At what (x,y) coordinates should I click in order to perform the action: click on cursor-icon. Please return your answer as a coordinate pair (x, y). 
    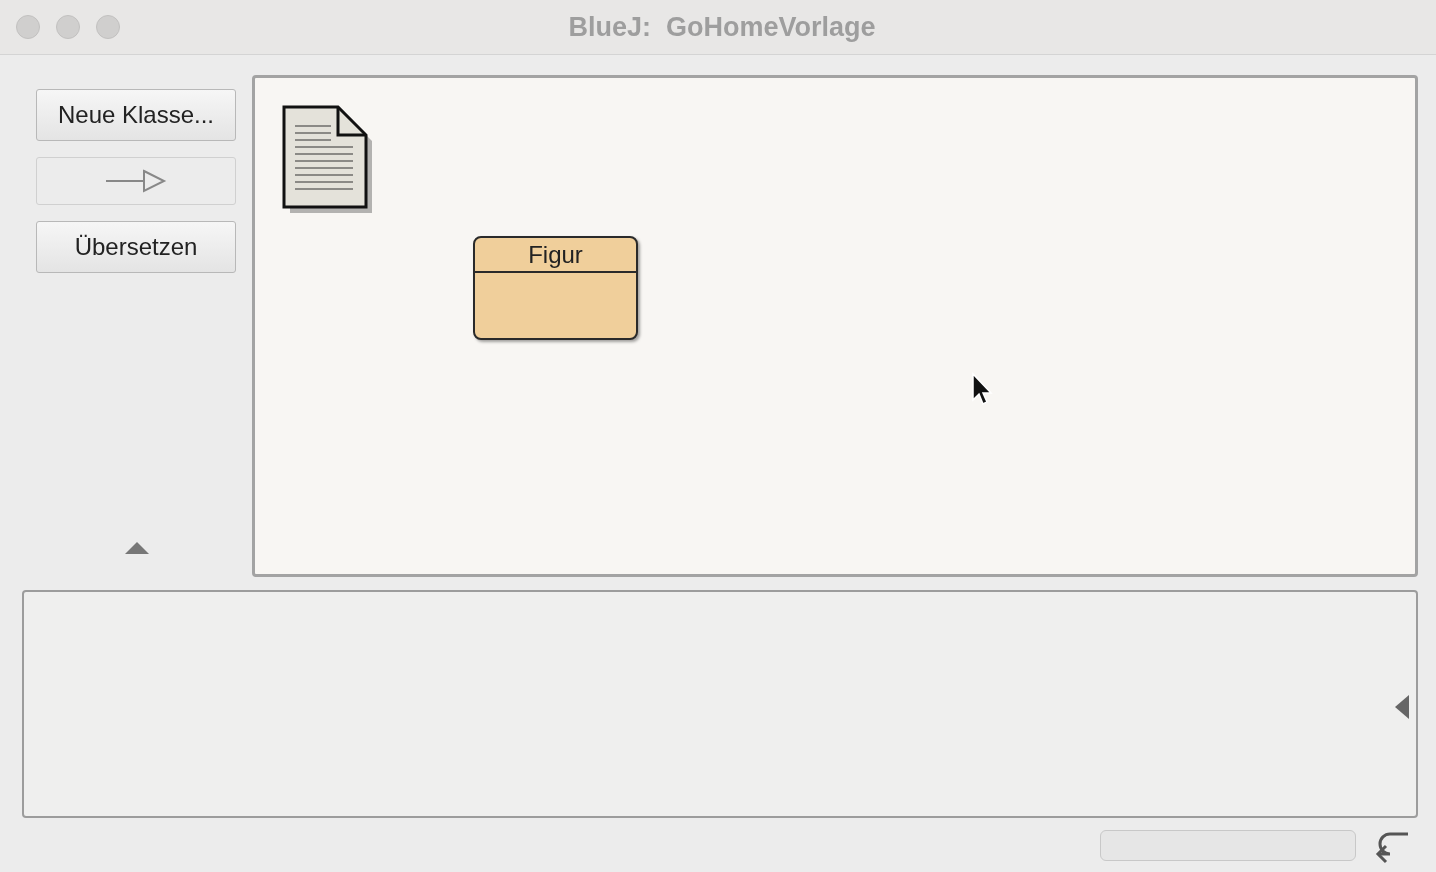
    Looking at the image, I should click on (983, 389).